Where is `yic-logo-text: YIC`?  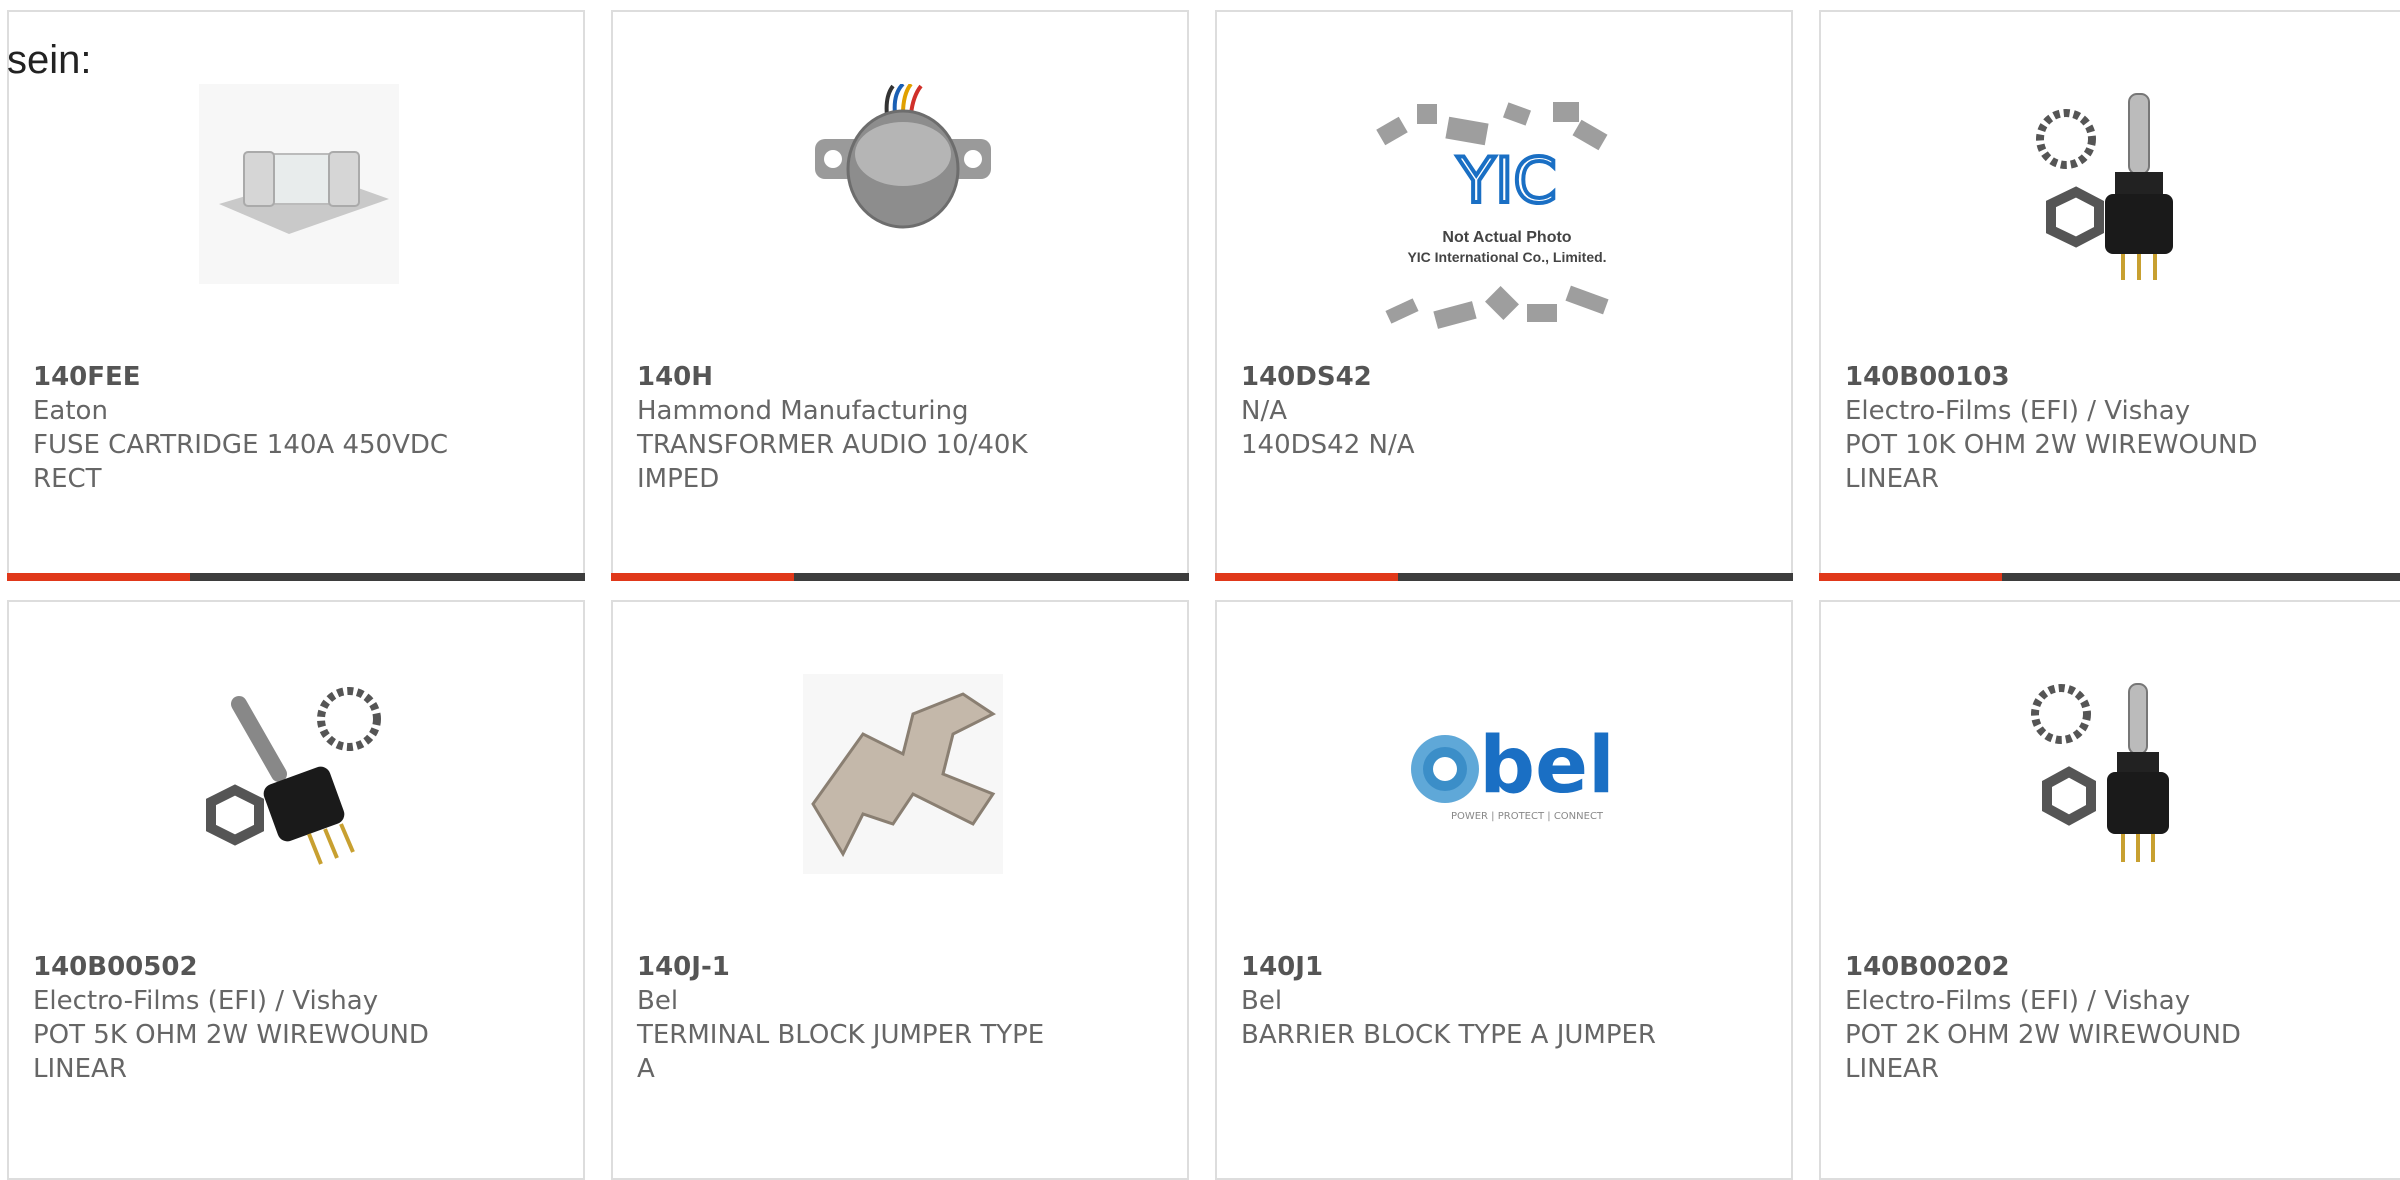
yic-logo-text: YIC is located at coordinates (1506, 180).